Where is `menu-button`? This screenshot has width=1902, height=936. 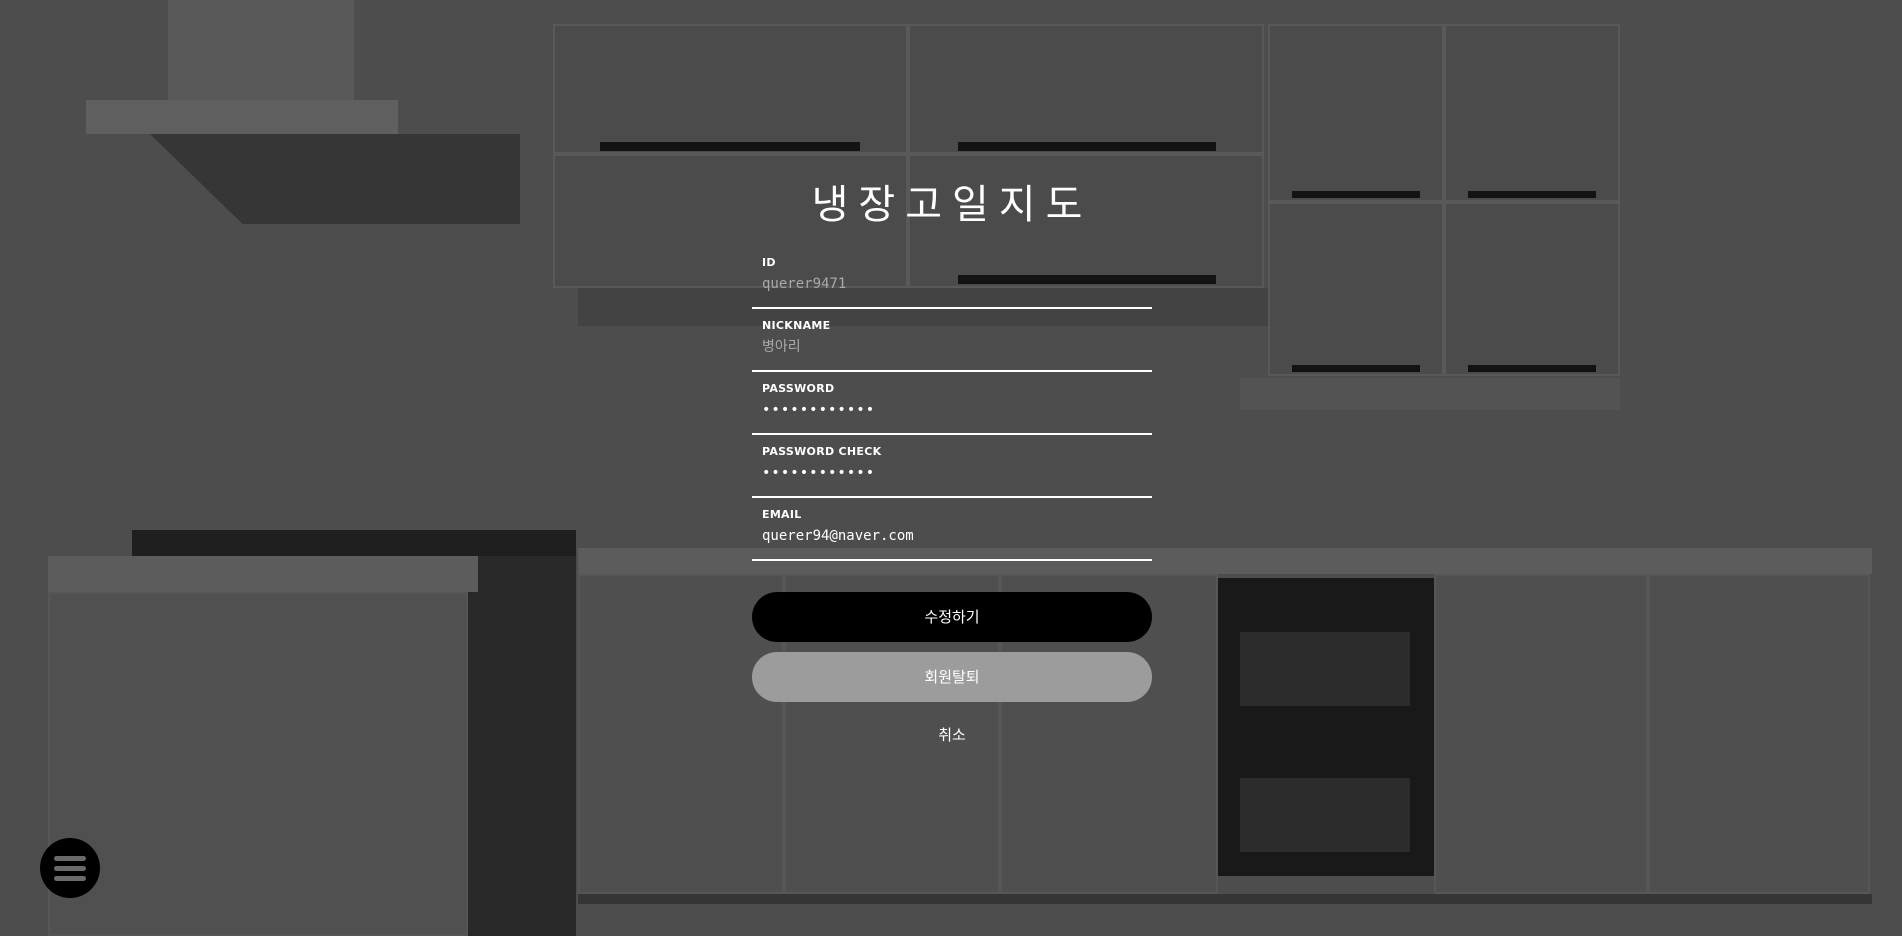
menu-button is located at coordinates (70, 868).